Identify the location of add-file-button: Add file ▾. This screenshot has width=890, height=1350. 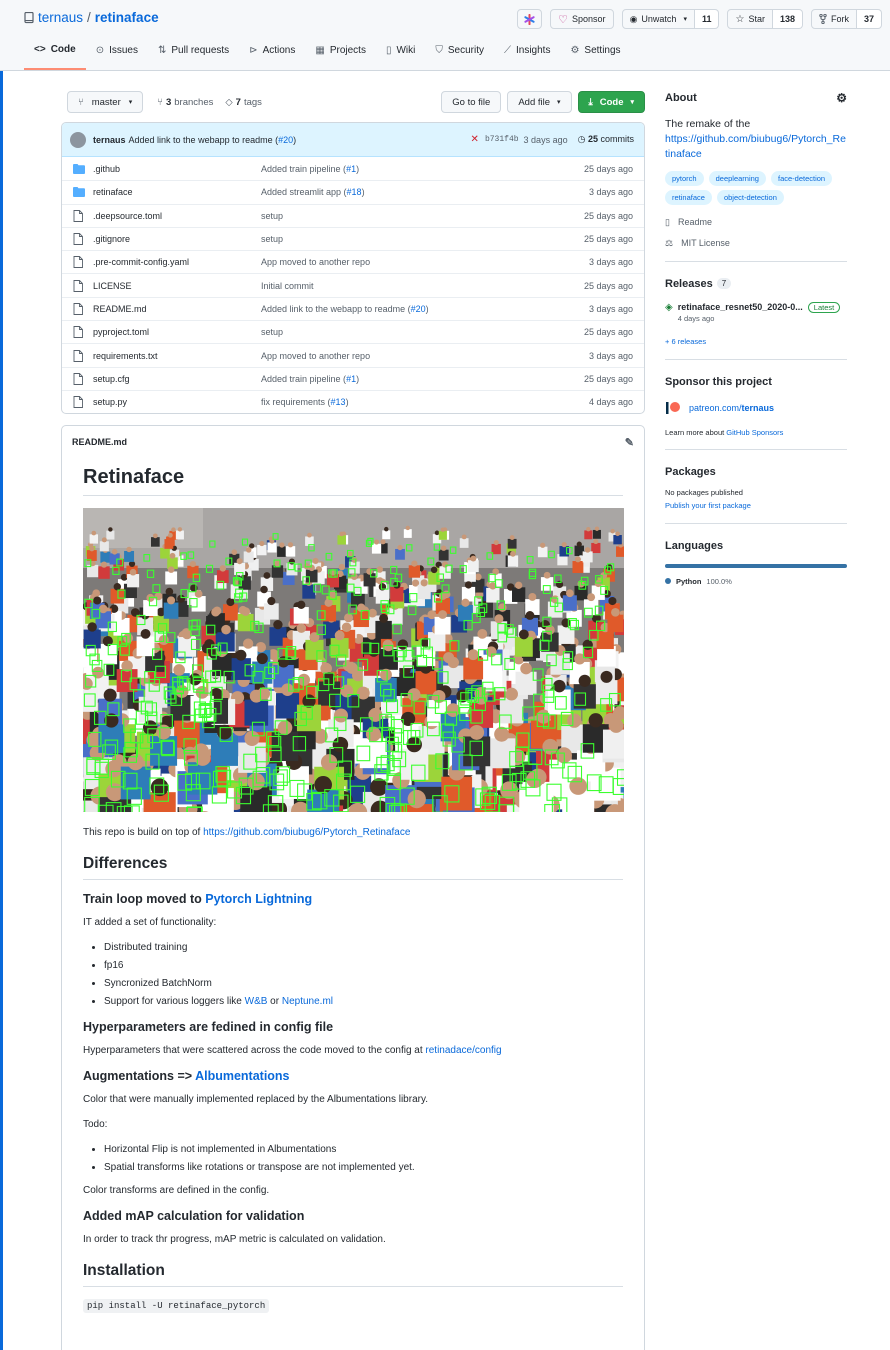
(539, 102).